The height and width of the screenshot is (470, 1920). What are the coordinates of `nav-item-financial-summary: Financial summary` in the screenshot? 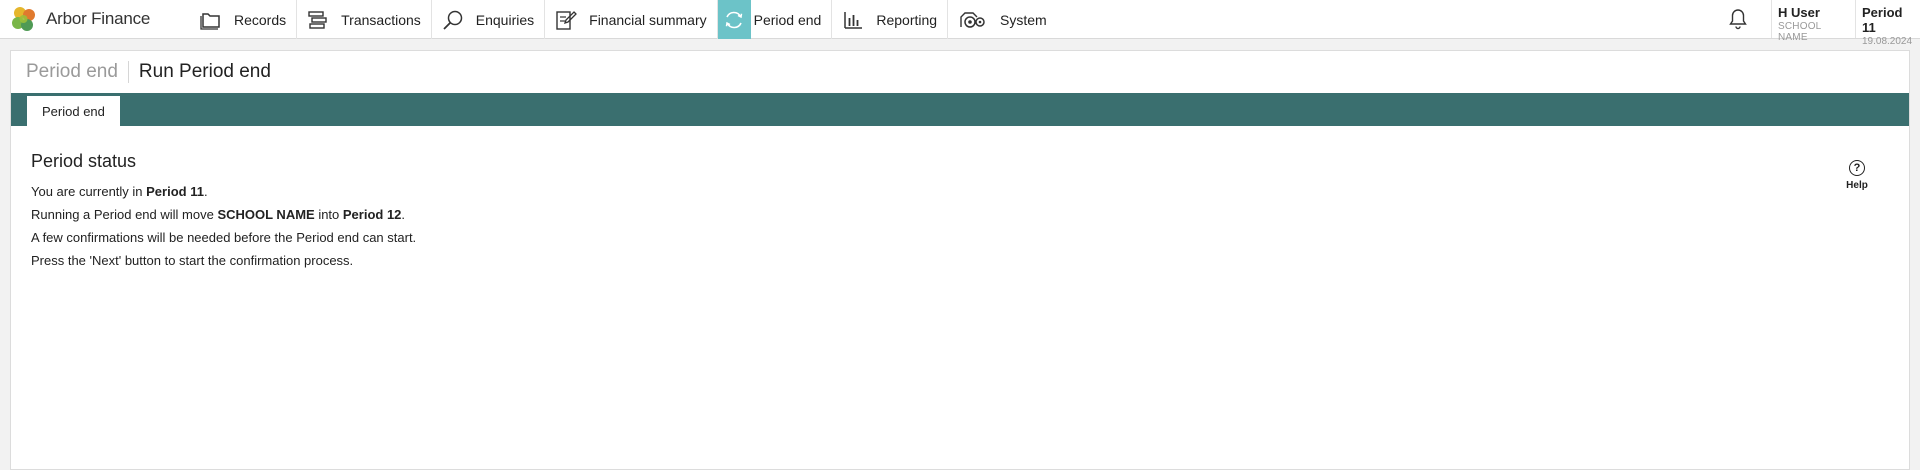 It's located at (631, 19).